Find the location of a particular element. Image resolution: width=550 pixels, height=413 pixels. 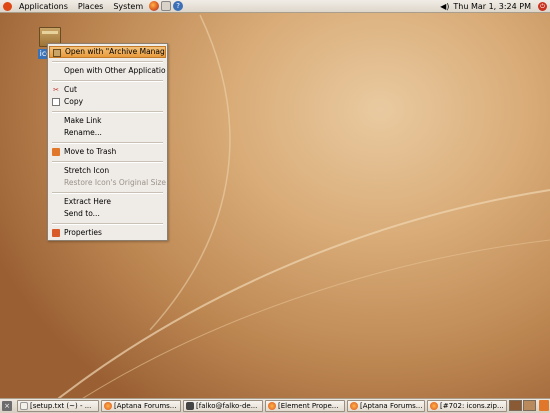

menu-applications: Applications is located at coordinates (43, 6).